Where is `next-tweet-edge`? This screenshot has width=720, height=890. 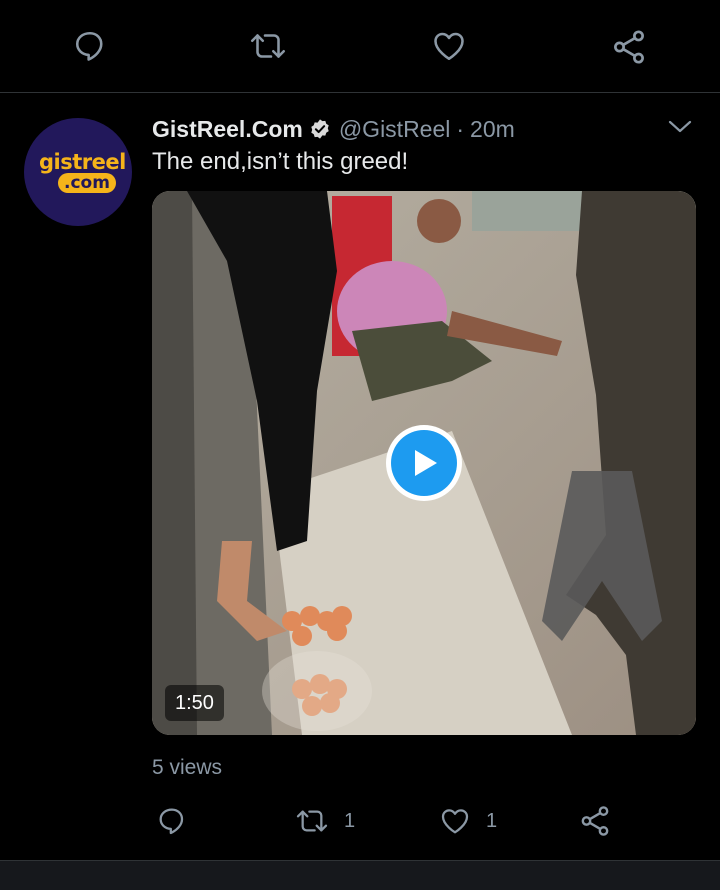 next-tweet-edge is located at coordinates (360, 875).